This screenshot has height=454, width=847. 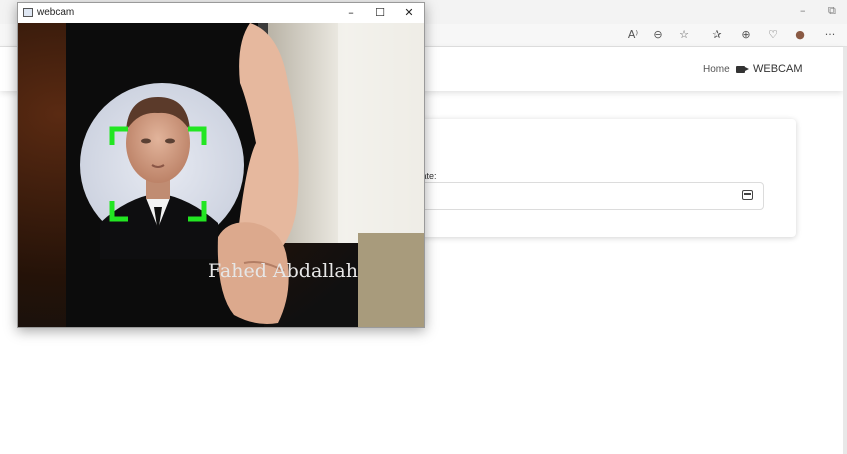 I want to click on maximize-button: ☐, so click(x=380, y=13).